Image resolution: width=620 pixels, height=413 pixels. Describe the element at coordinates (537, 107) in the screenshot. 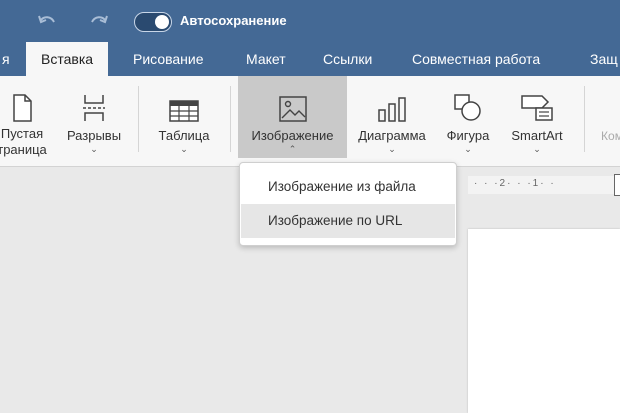

I see `smartart-icon` at that location.